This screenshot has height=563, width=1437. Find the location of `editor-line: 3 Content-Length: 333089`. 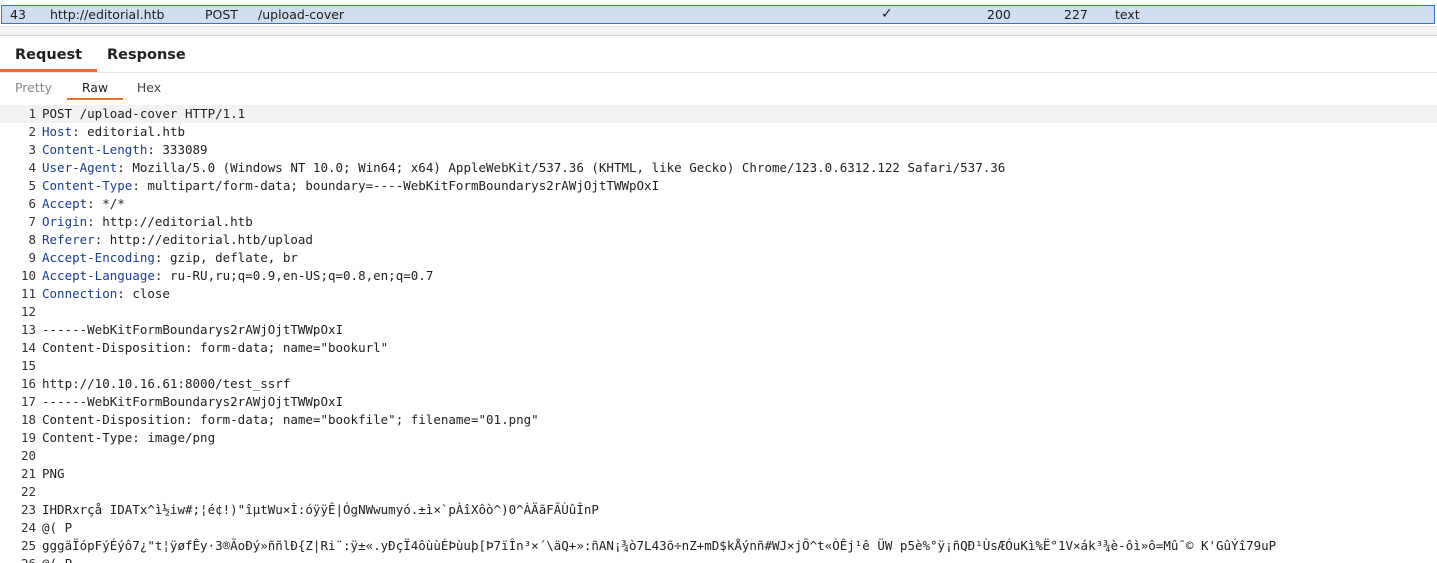

editor-line: 3 Content-Length: 333089 is located at coordinates (718, 150).